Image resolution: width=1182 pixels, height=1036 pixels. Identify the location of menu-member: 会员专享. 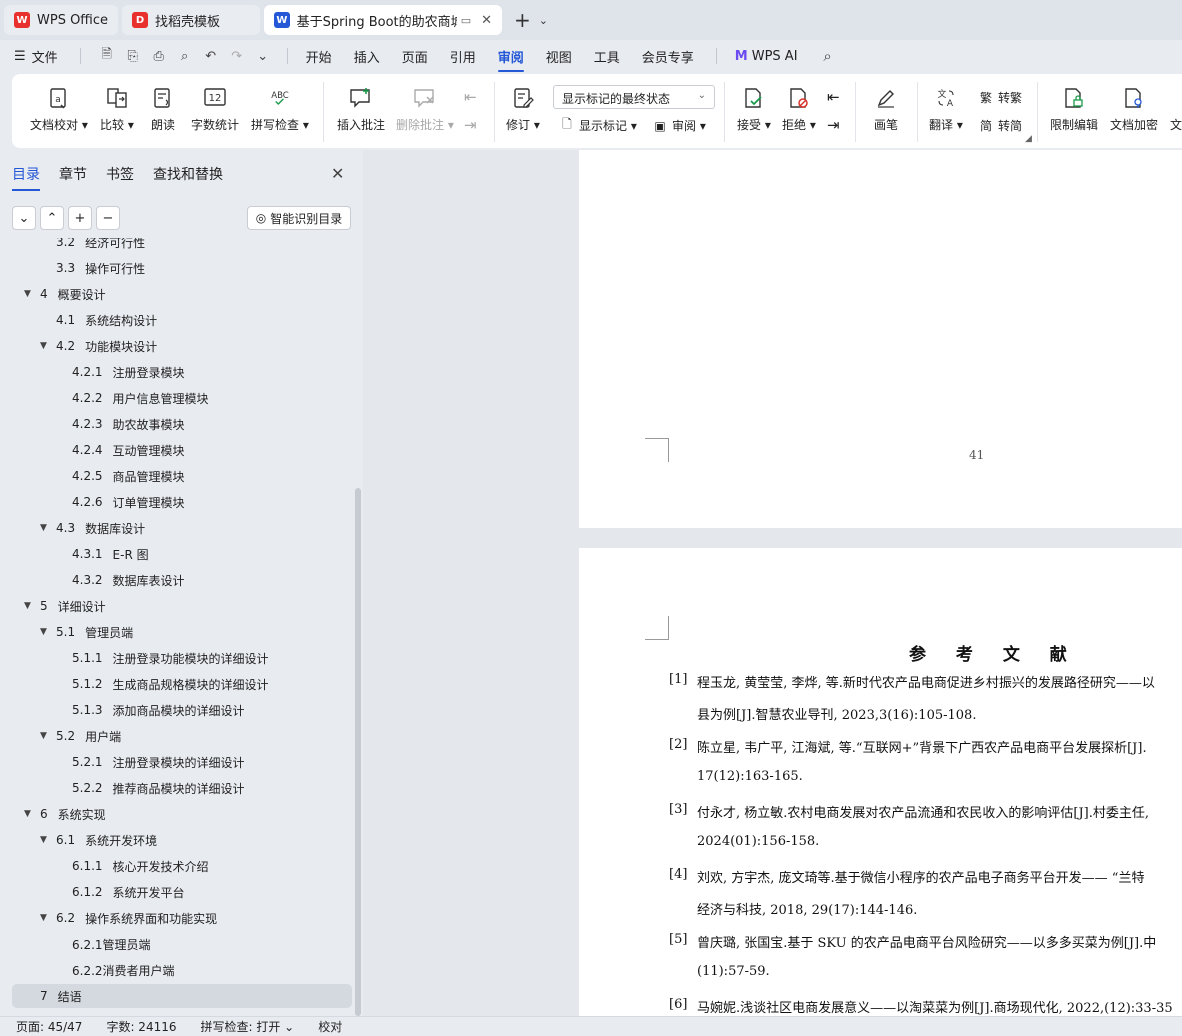
(668, 56).